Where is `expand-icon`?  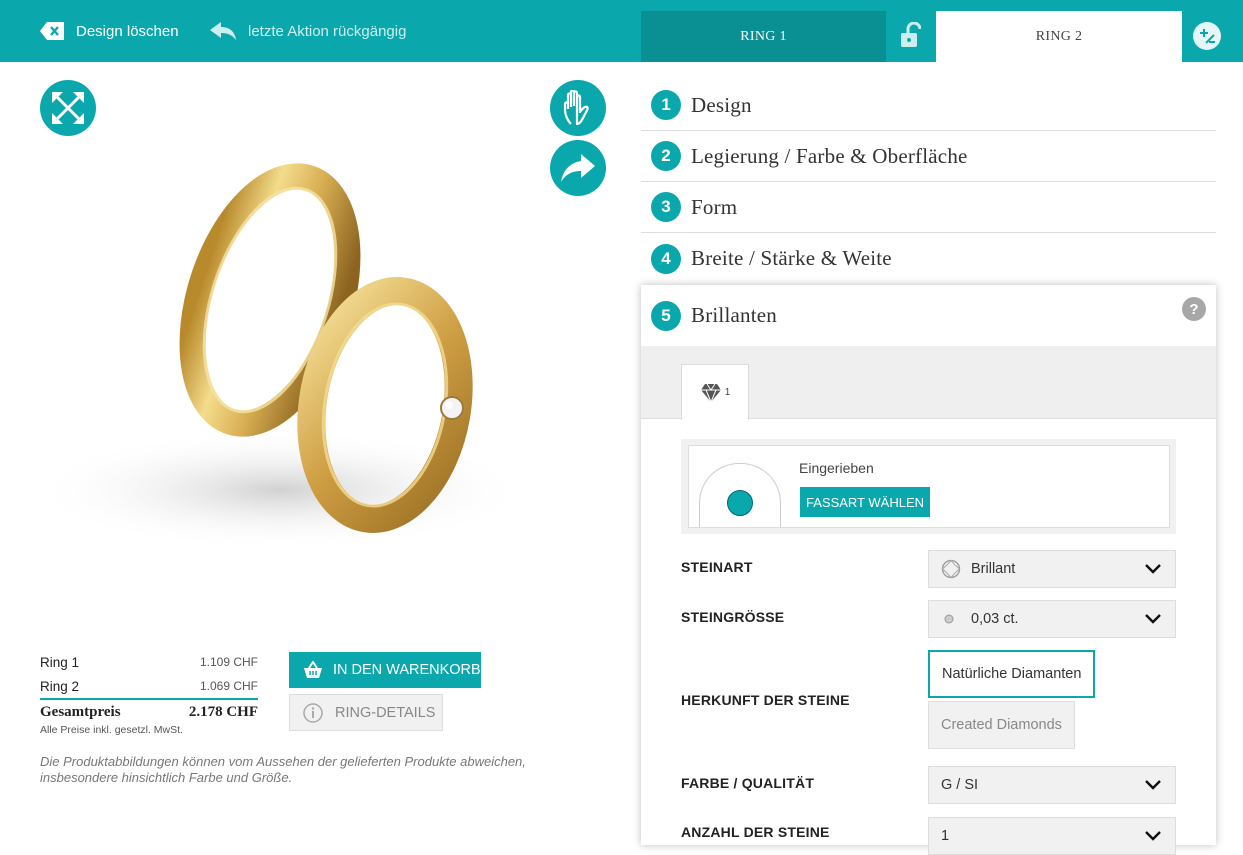
expand-icon is located at coordinates (68, 108).